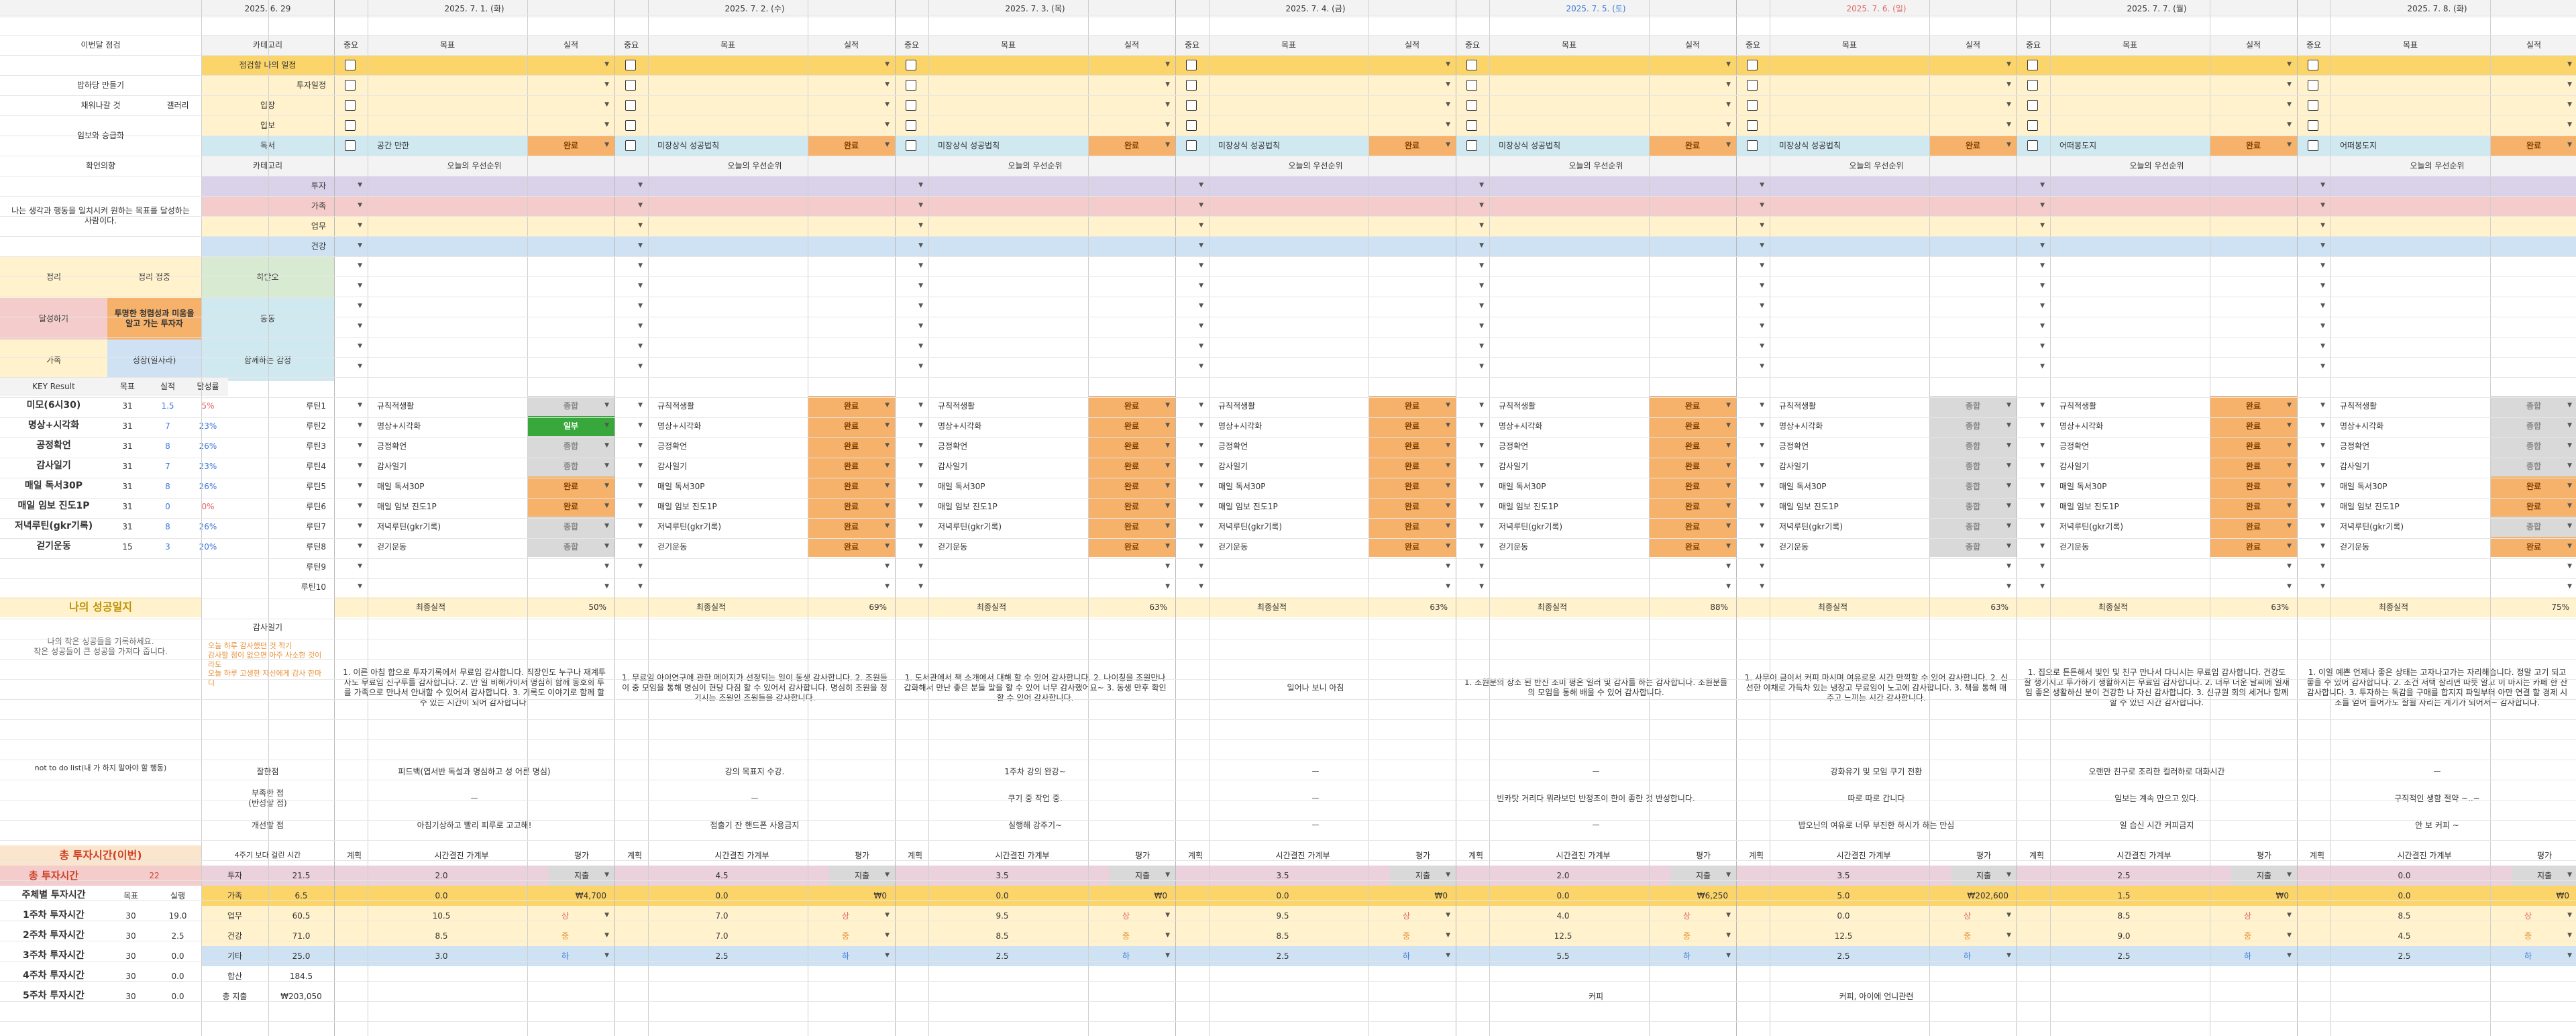 The height and width of the screenshot is (1036, 2576). Describe the element at coordinates (570, 547) in the screenshot. I see `routine-status: 종합 ▼` at that location.